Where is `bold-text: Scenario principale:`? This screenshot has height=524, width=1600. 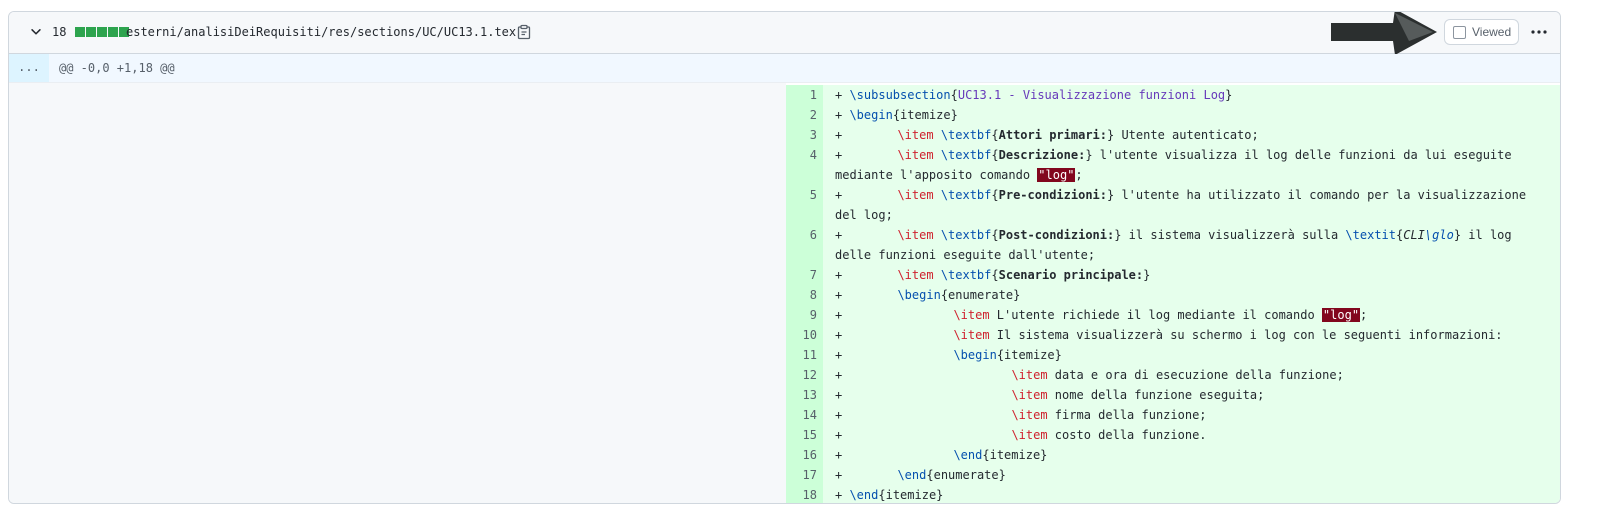 bold-text: Scenario principale: is located at coordinates (1071, 275).